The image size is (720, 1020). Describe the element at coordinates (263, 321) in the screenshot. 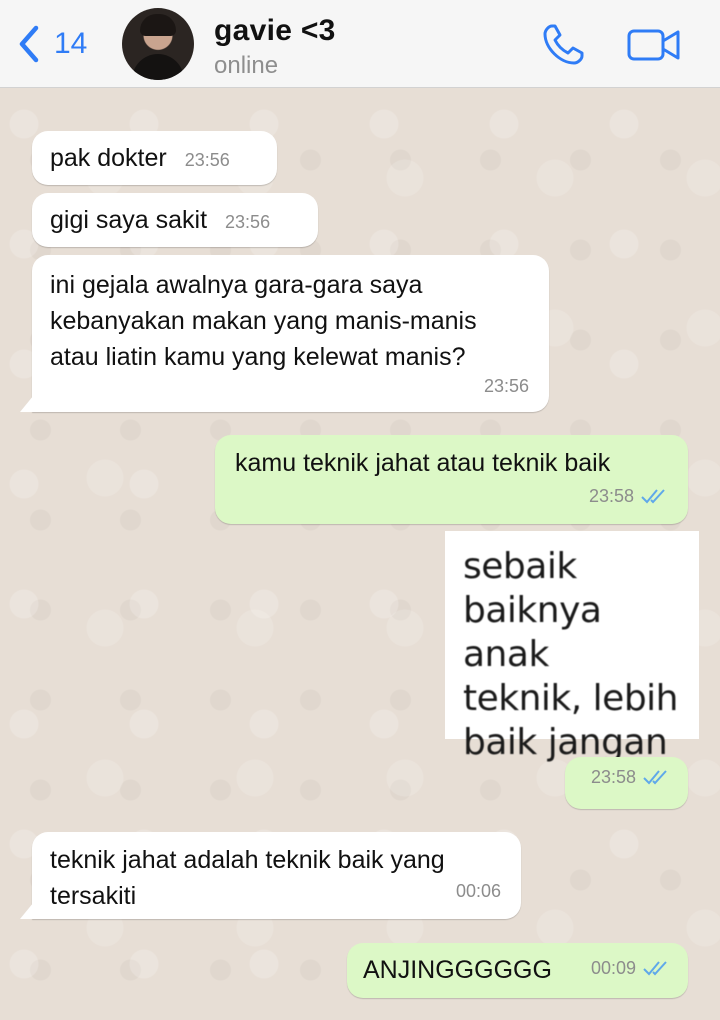

I see `message-line: kebanyakan makan yang manis-manis` at that location.